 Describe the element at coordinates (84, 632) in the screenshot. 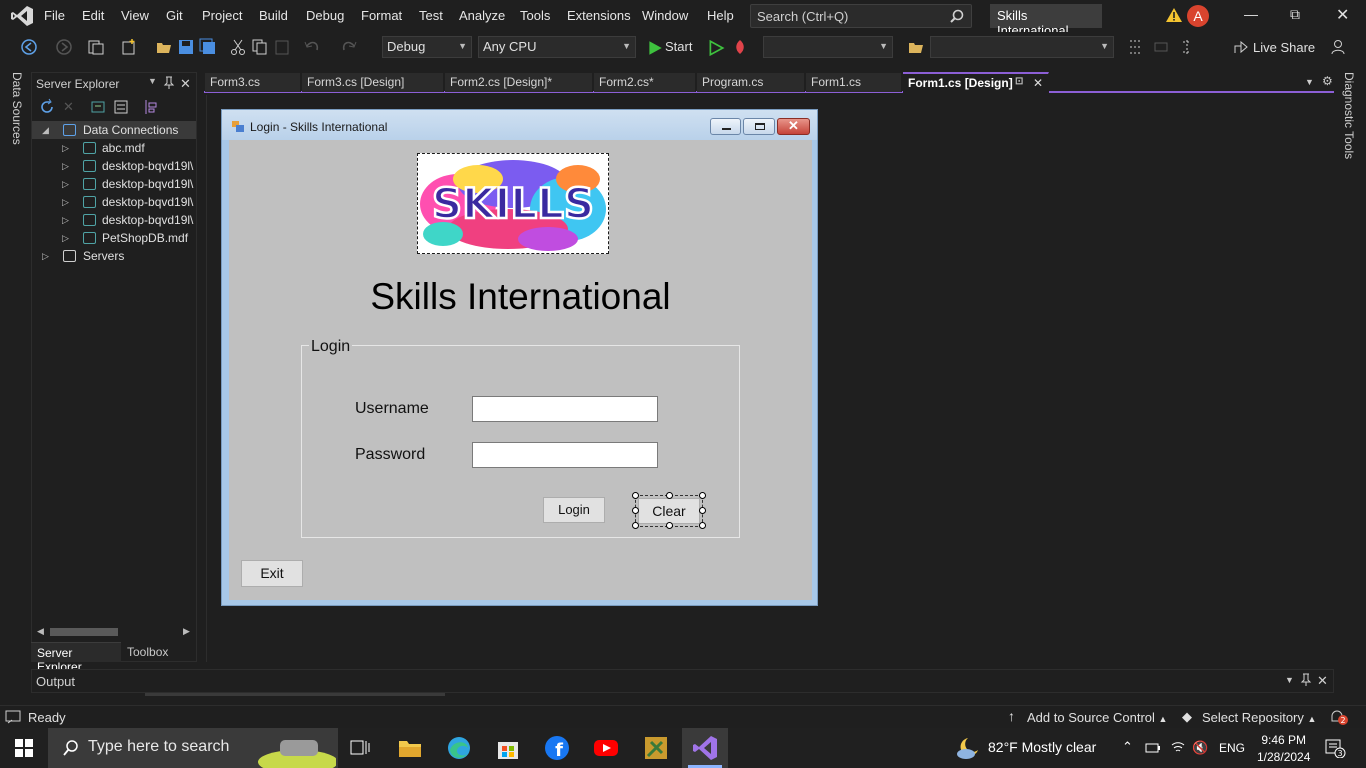

I see `horizontal-scrollbar-thumb` at that location.